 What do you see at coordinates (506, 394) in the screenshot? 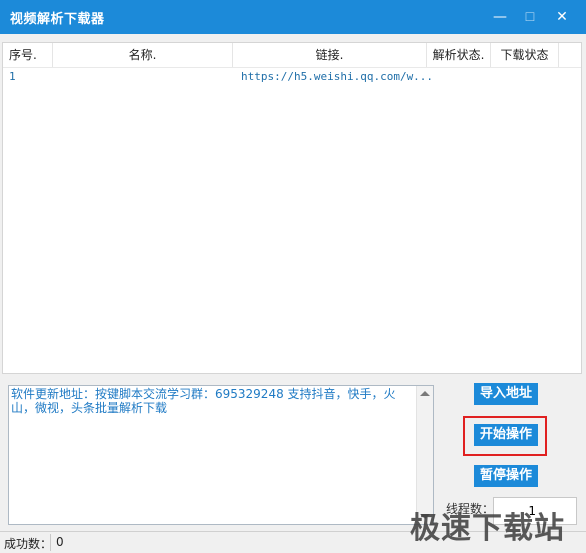
I see `import-address-button: 导入地址` at bounding box center [506, 394].